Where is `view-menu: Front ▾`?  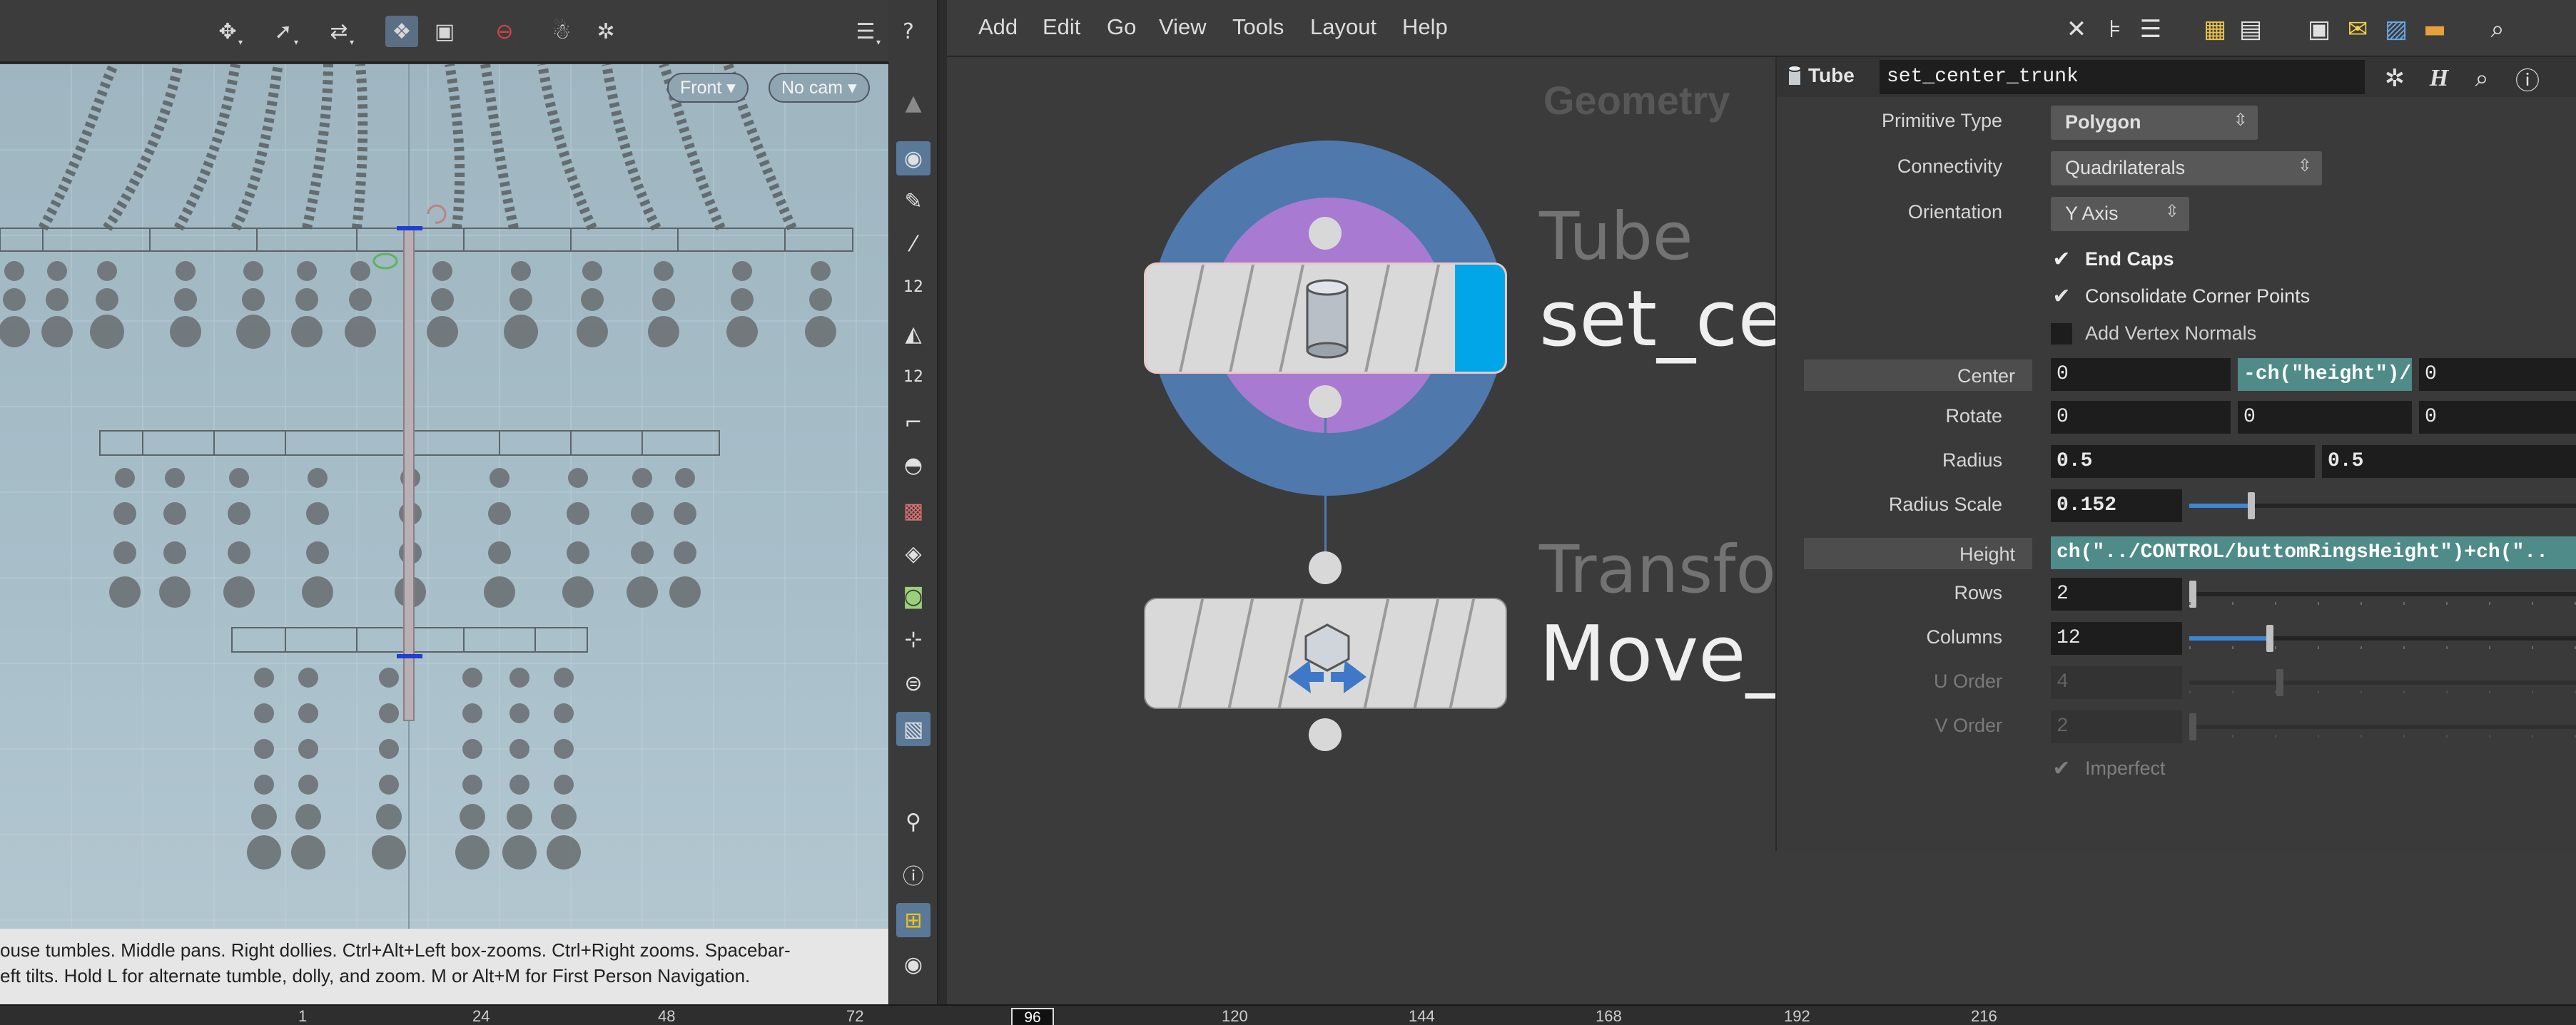
view-menu: Front ▾ is located at coordinates (708, 88).